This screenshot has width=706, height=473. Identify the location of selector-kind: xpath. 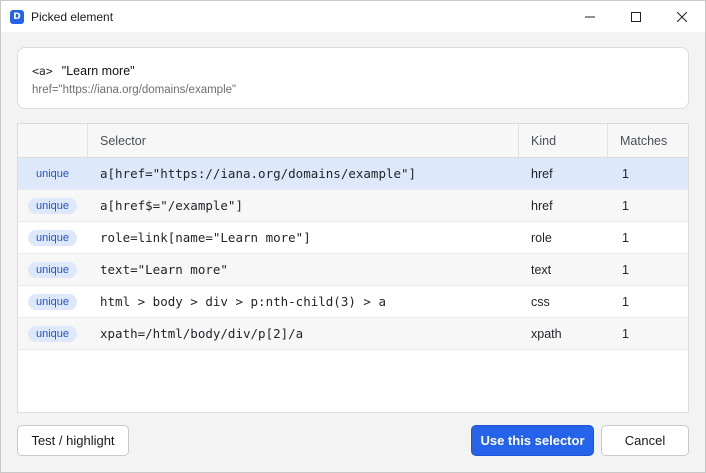
(546, 333).